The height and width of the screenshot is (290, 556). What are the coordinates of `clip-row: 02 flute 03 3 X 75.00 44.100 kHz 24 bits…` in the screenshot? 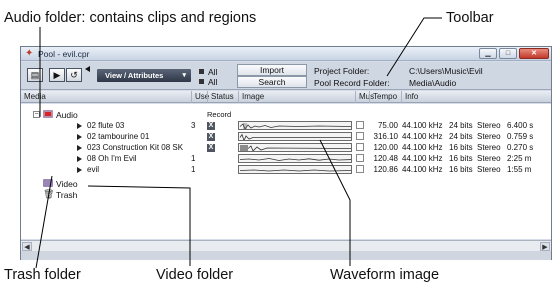 It's located at (286, 126).